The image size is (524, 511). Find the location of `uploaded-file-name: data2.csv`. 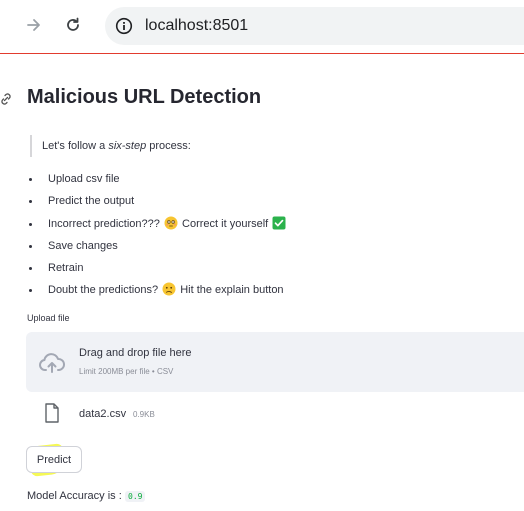

uploaded-file-name: data2.csv is located at coordinates (103, 414).